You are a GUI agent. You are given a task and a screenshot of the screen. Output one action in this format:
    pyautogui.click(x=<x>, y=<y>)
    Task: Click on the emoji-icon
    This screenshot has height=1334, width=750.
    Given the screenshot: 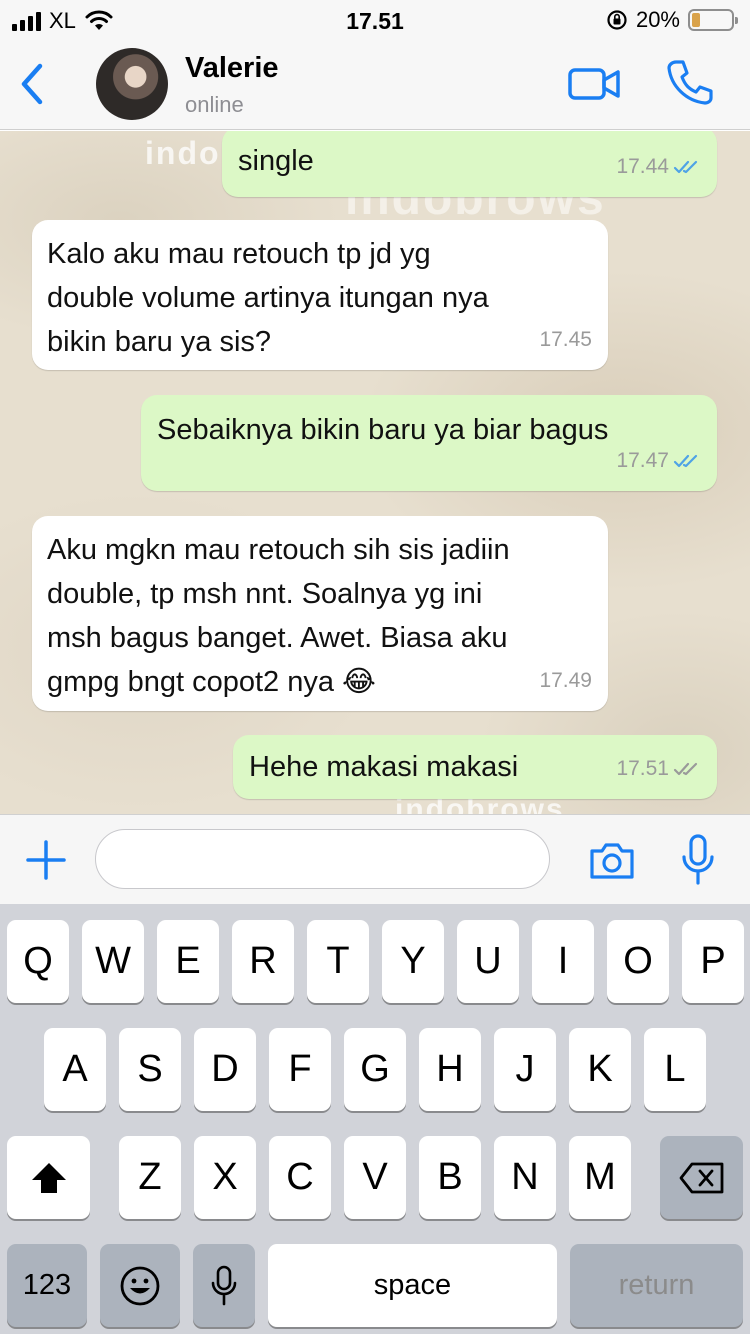 What is the action you would take?
    pyautogui.click(x=140, y=1285)
    